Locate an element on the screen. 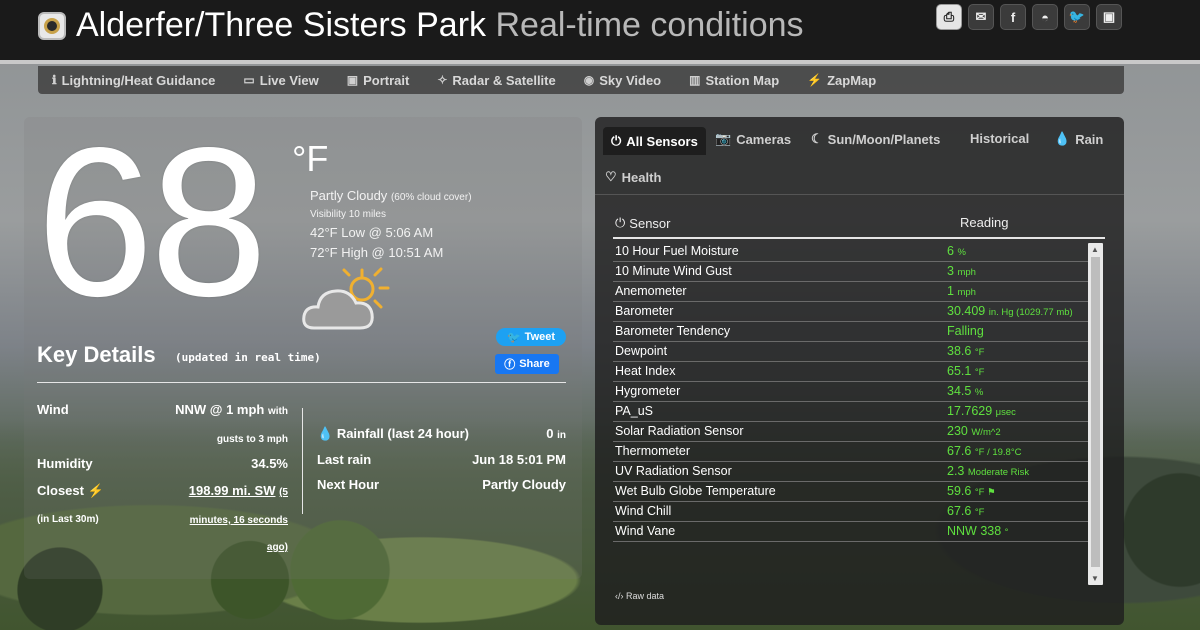 The image size is (1200, 630). table-row: Solar Radiation Sensor 230 W/m^2 is located at coordinates (851, 432).